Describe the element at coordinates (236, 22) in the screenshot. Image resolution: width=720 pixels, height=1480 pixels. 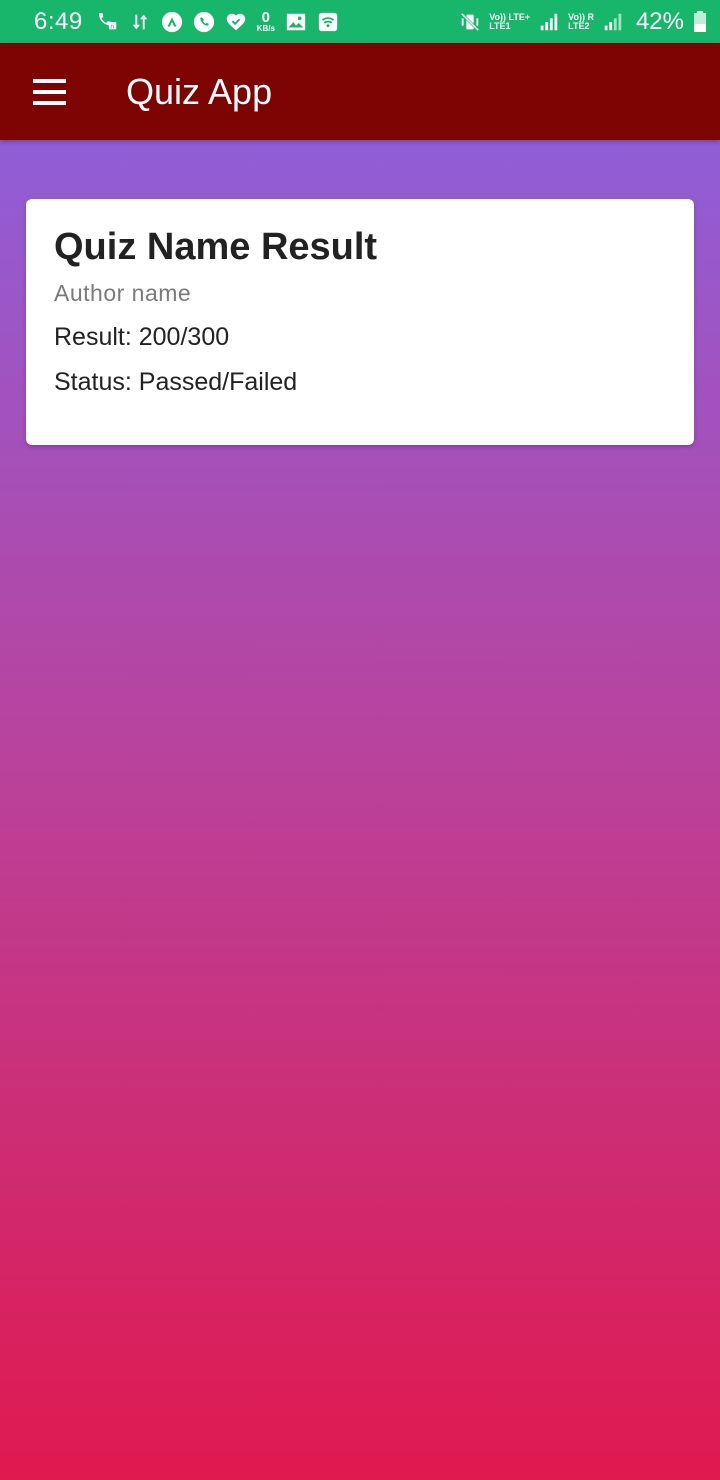
I see `heart-check-icon` at that location.